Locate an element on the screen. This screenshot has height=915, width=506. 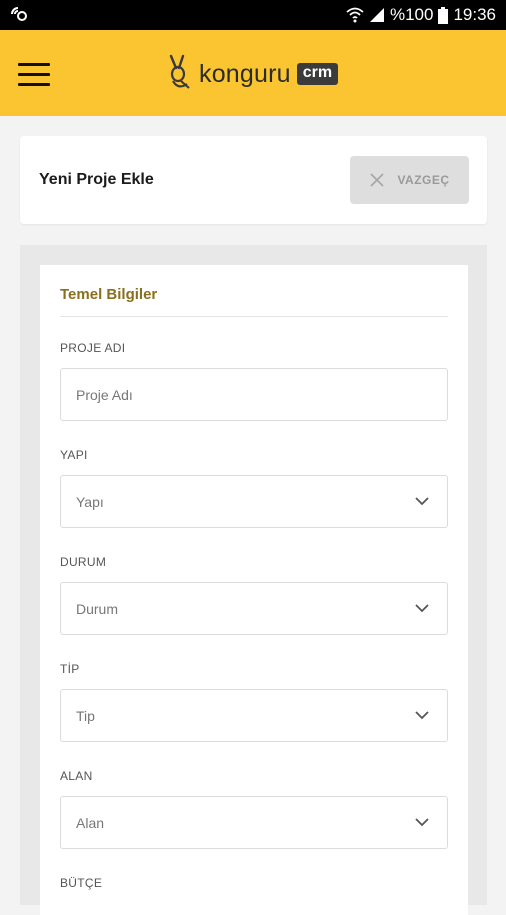
brand-name: konguru is located at coordinates (245, 73).